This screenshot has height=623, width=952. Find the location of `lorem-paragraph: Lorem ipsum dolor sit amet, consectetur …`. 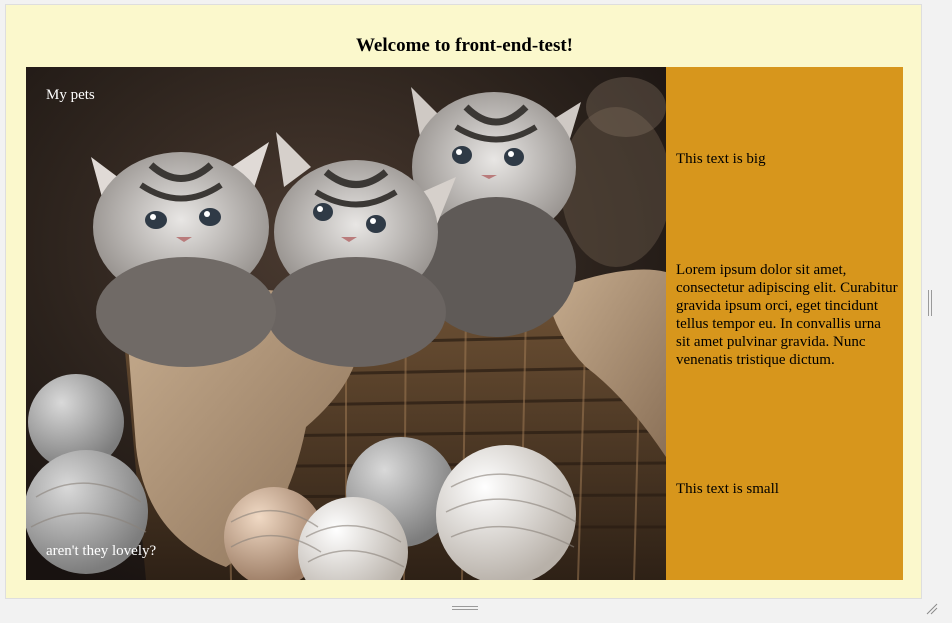

lorem-paragraph: Lorem ipsum dolor sit amet, consectetur … is located at coordinates (787, 315).